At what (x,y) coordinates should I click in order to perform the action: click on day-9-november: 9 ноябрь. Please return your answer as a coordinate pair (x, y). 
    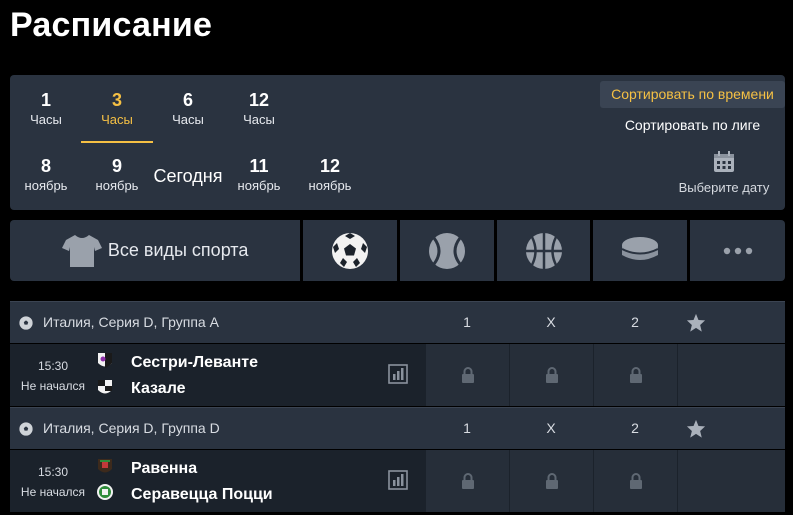
    Looking at the image, I should click on (117, 174).